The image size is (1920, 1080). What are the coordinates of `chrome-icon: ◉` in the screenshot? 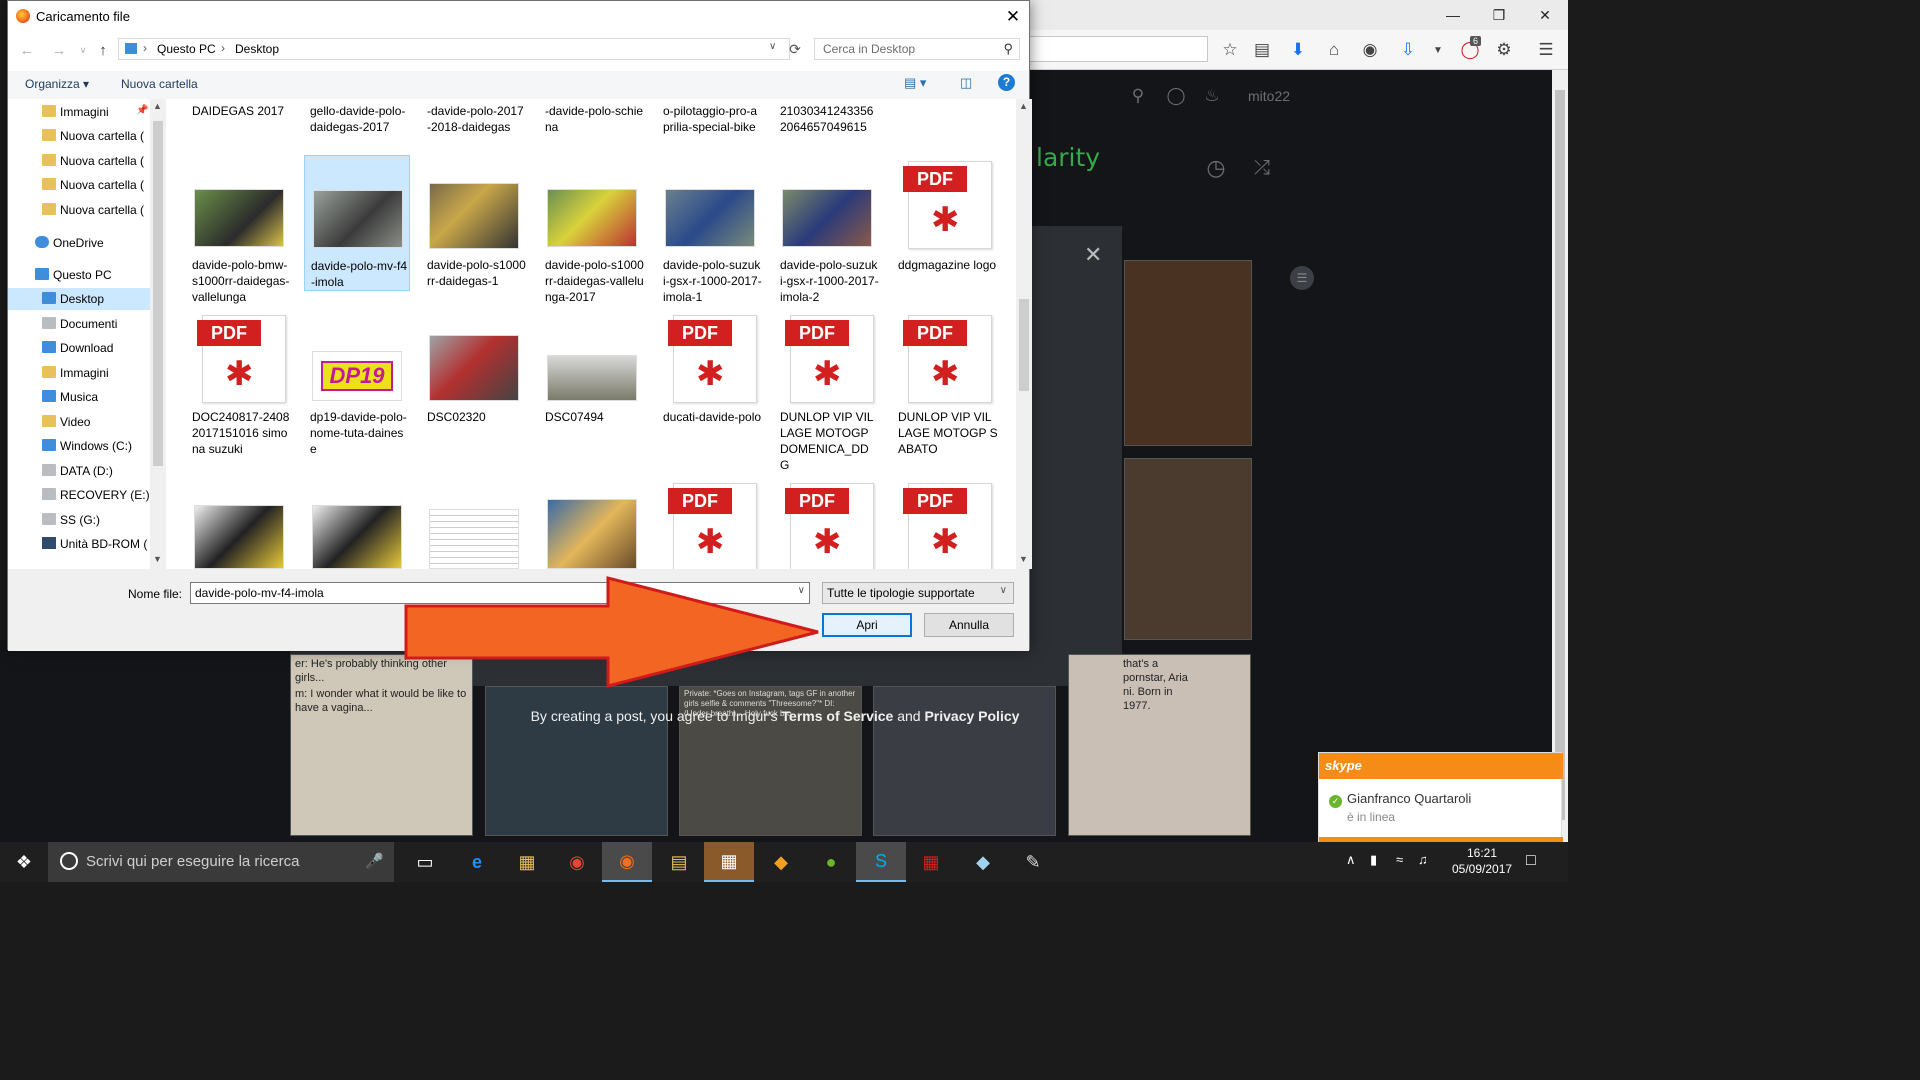 It's located at (577, 862).